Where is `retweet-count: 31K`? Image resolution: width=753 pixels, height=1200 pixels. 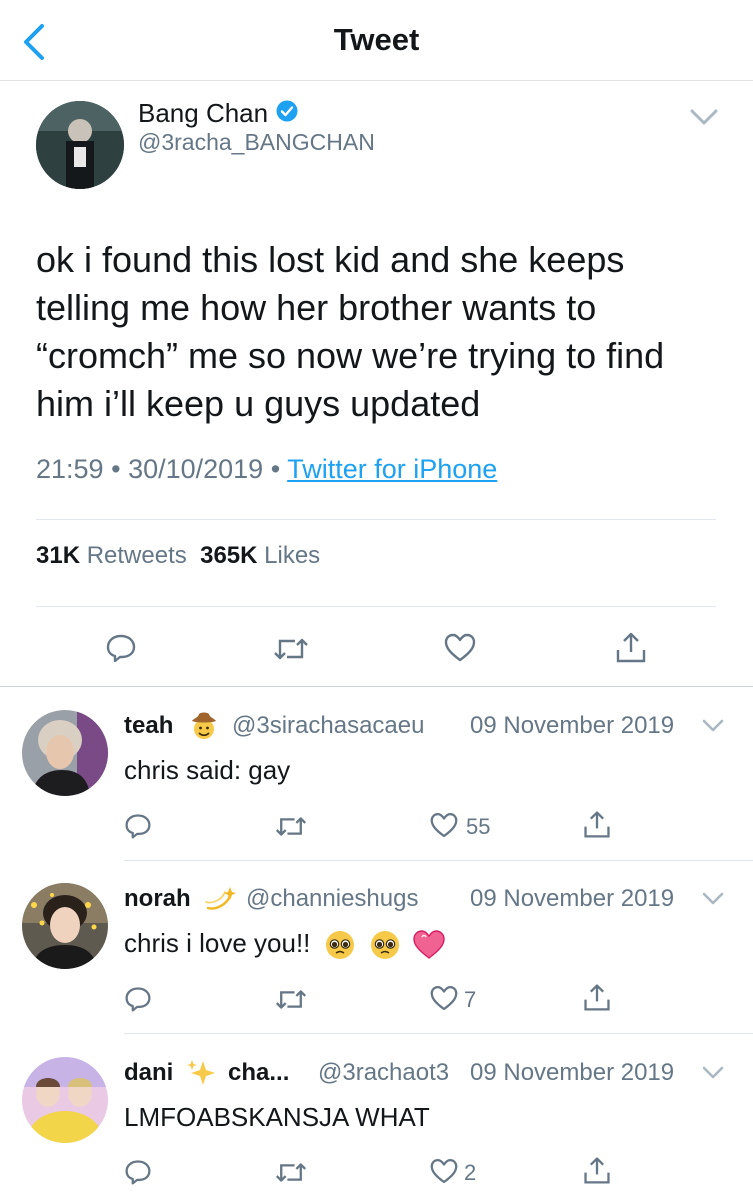 retweet-count: 31K is located at coordinates (58, 555).